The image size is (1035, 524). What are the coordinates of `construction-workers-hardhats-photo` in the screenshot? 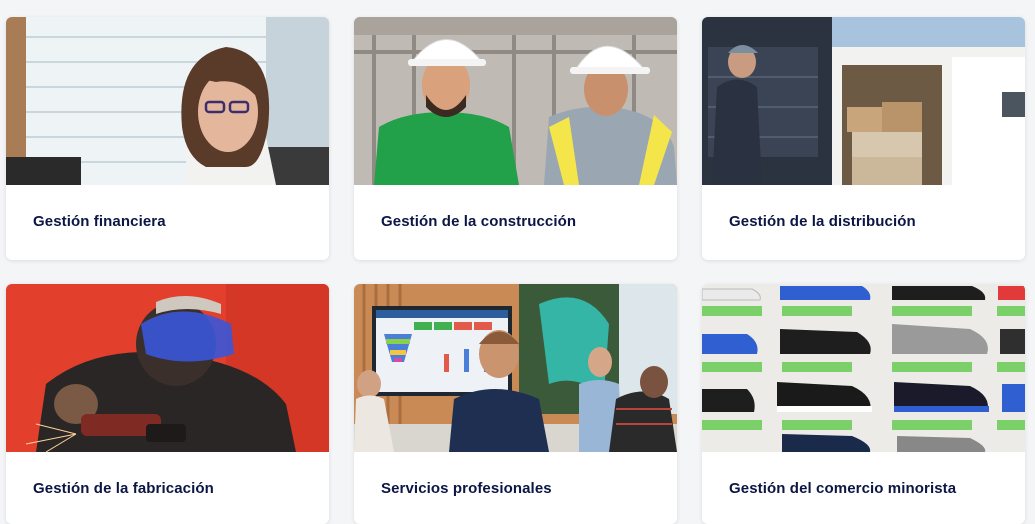 It's located at (515, 101).